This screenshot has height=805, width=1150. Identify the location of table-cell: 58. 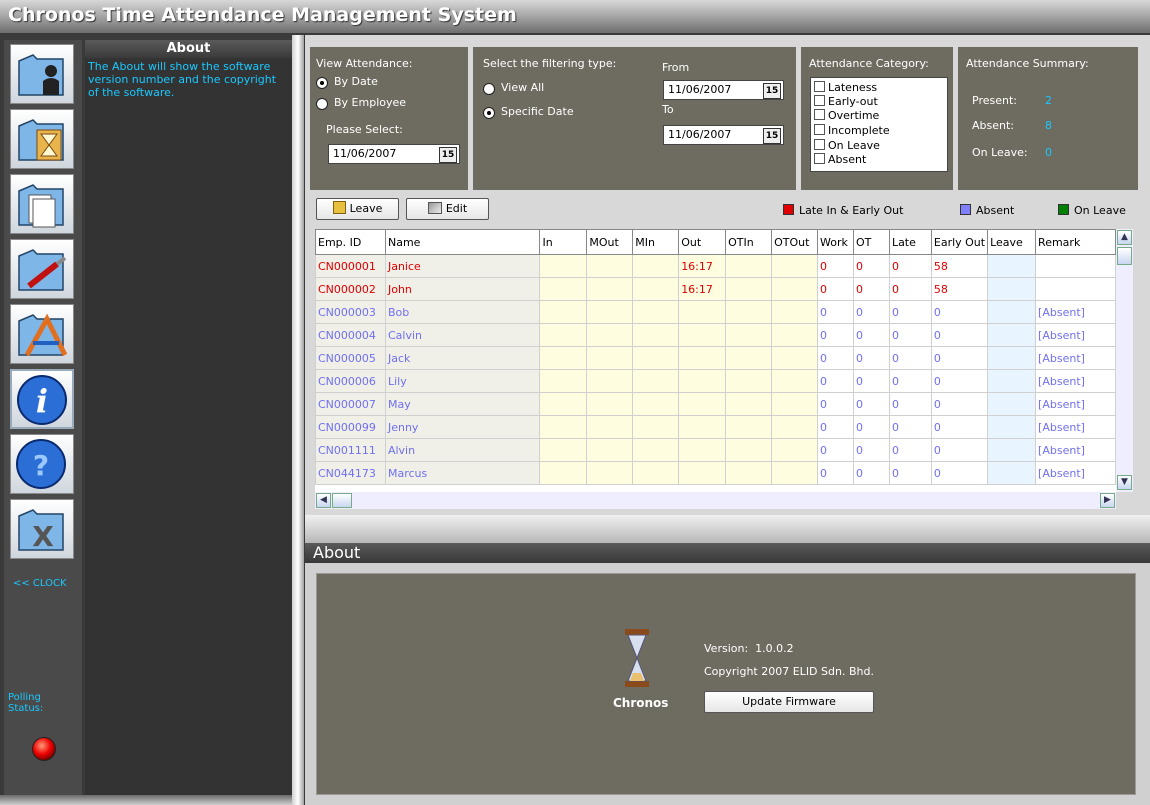
(959, 289).